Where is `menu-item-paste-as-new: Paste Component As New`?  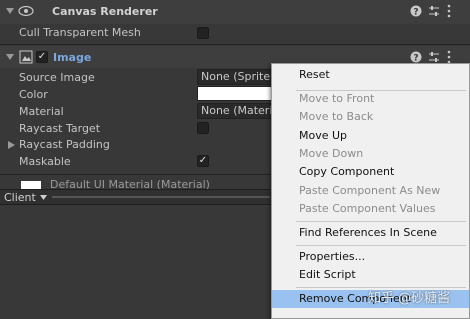 menu-item-paste-as-new: Paste Component As New is located at coordinates (370, 190).